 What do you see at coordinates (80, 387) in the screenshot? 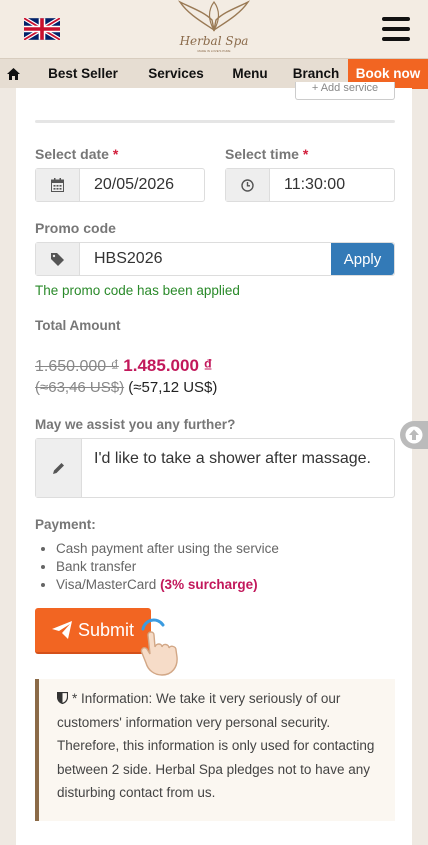
I see `old-usd-price: (≈63,46 US$)` at bounding box center [80, 387].